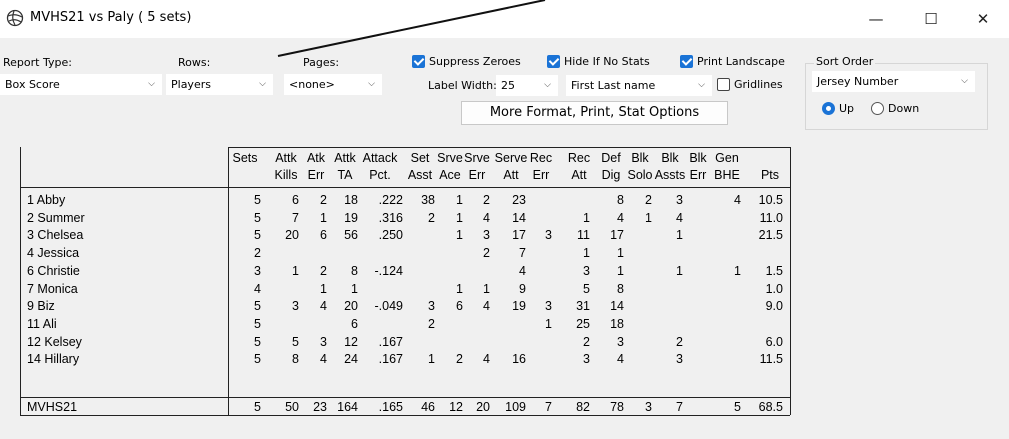  Describe the element at coordinates (219, 84) in the screenshot. I see `rows-select: Players ⌵` at that location.